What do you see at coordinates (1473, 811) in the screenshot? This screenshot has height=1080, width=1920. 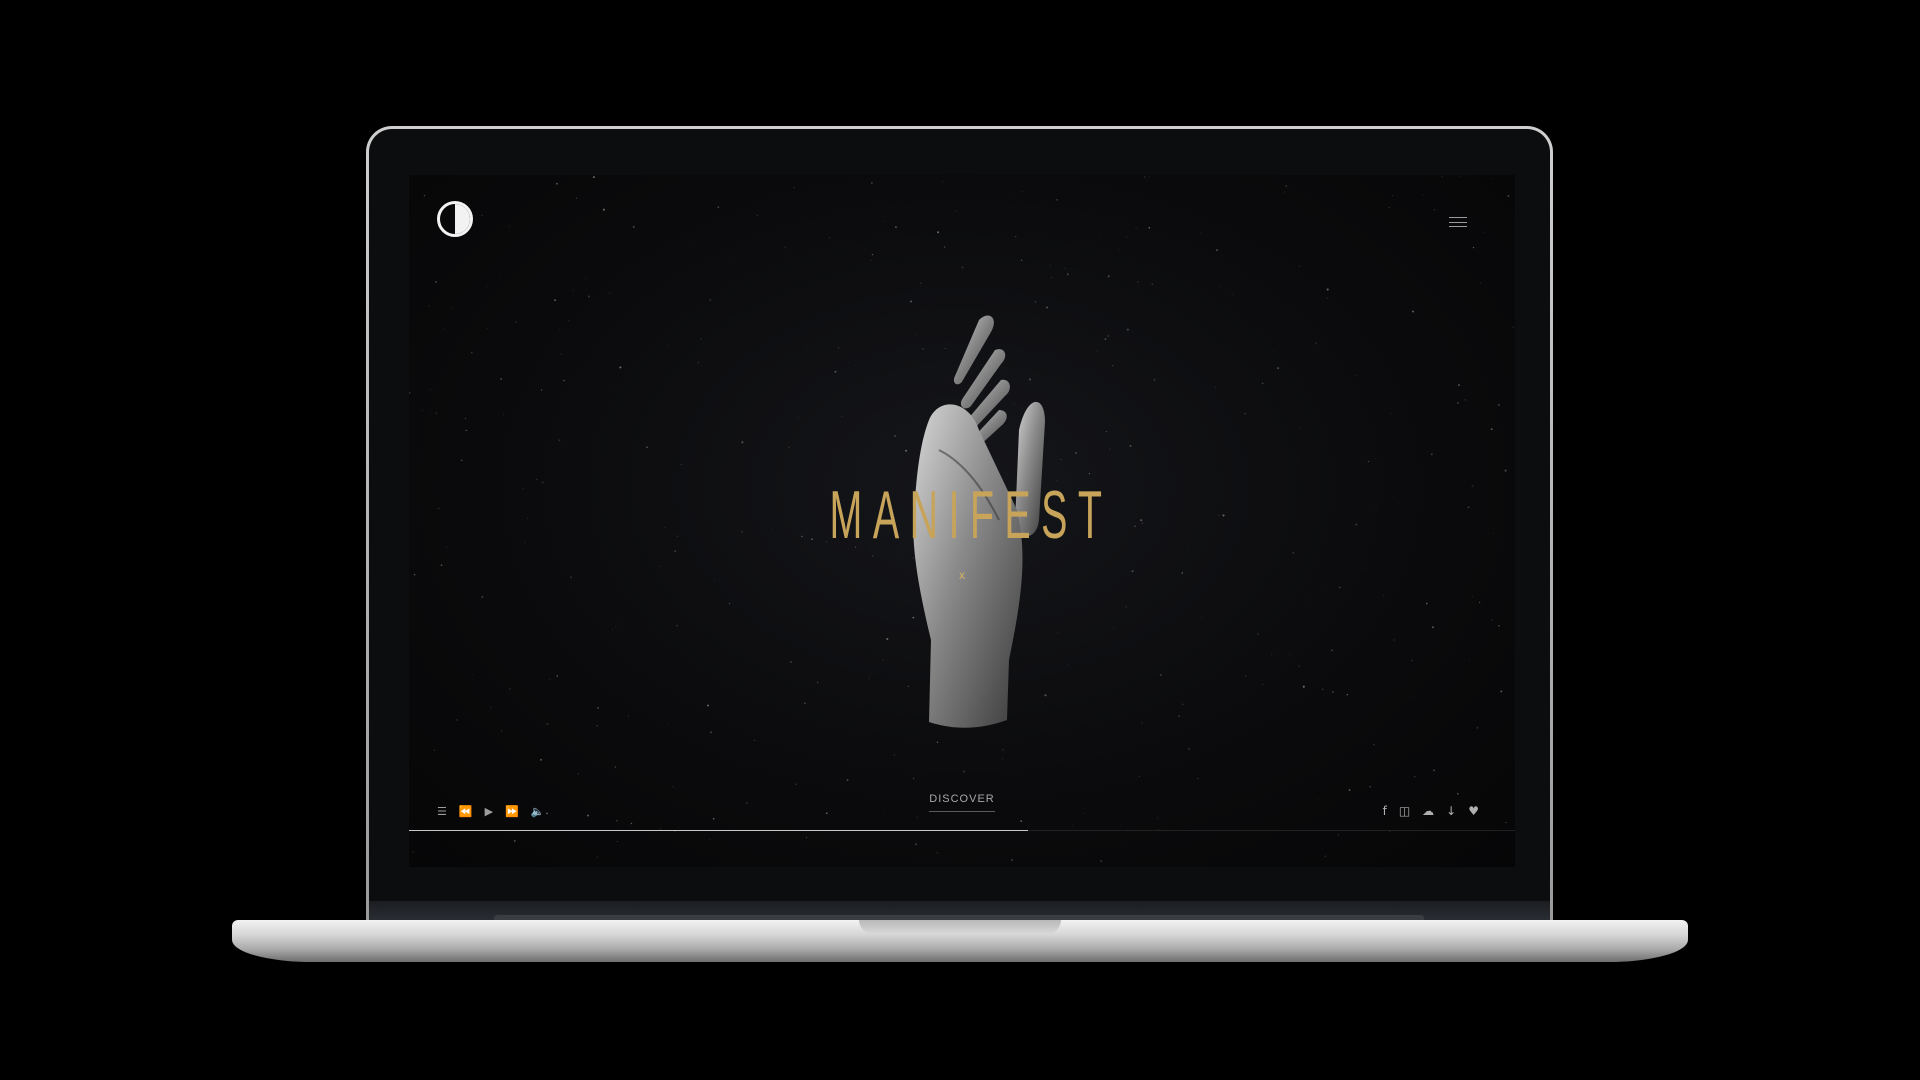 I see `heart-icon: ♥` at bounding box center [1473, 811].